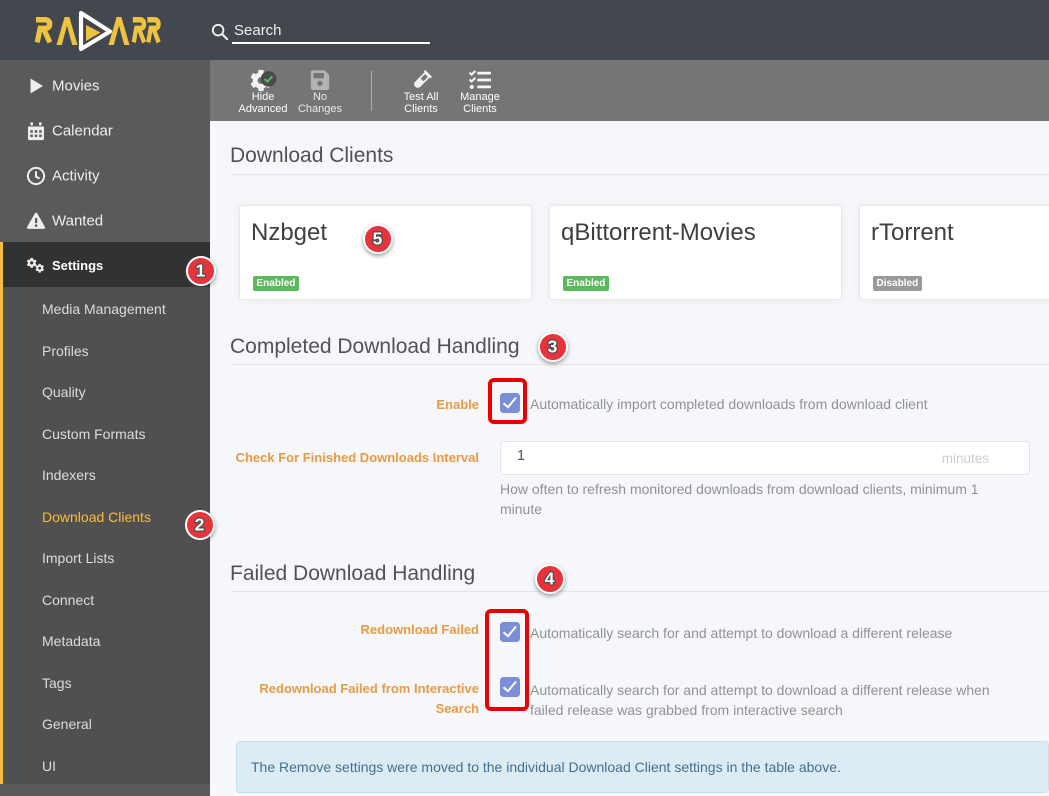 This screenshot has width=1049, height=796. What do you see at coordinates (200, 525) in the screenshot?
I see `svg-text: 2` at bounding box center [200, 525].